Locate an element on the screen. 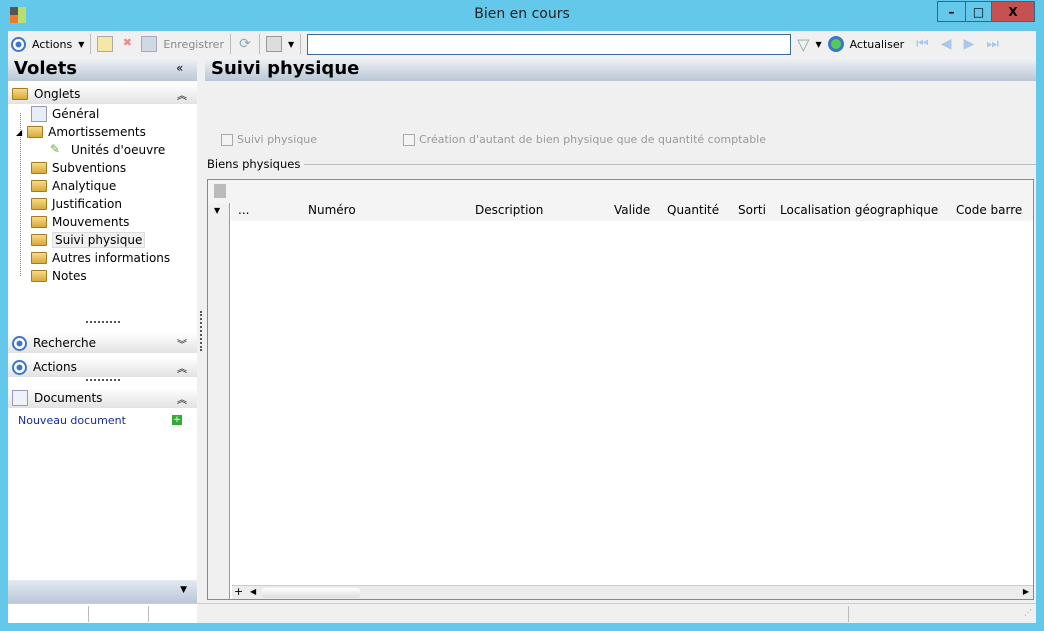 Image resolution: width=1044 pixels, height=631 pixels. search-section-header: Recherche ︾ is located at coordinates (102, 343).